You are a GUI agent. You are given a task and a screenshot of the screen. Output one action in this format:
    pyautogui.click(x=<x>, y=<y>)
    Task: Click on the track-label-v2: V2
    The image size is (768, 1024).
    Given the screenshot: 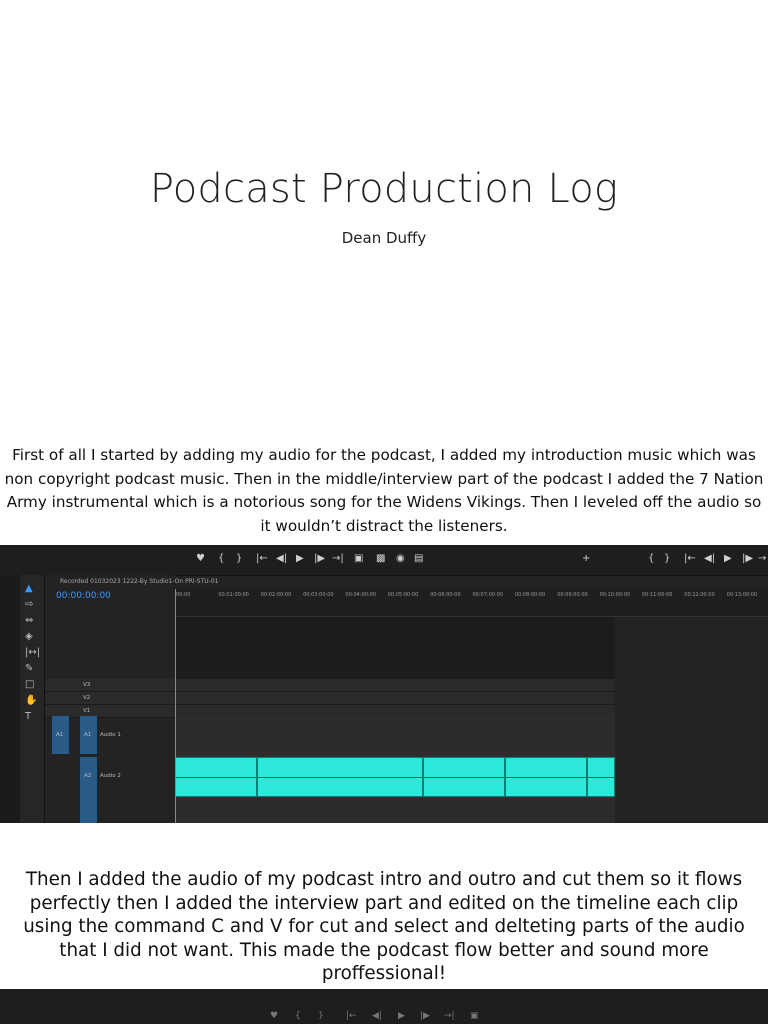 What is the action you would take?
    pyautogui.click(x=87, y=698)
    